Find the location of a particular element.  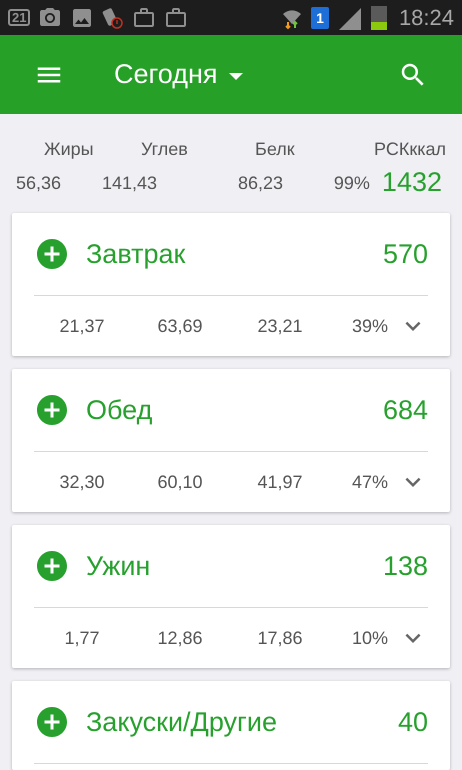

nutrient-value: 17,86 is located at coordinates (280, 638).